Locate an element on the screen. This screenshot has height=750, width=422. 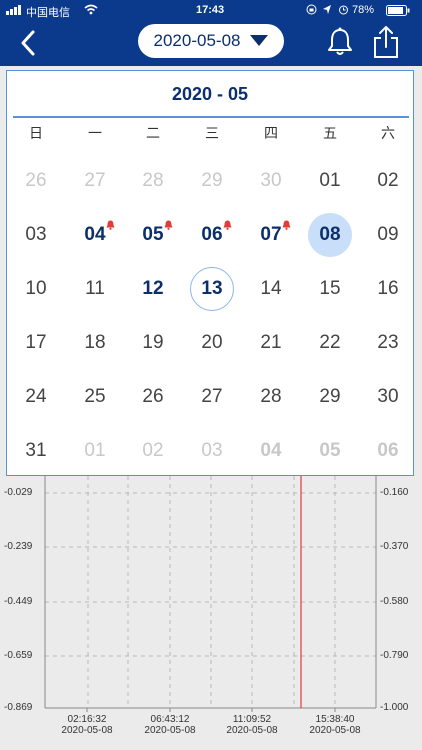
right-axis-tick-label: -0.370 is located at coordinates (394, 546).